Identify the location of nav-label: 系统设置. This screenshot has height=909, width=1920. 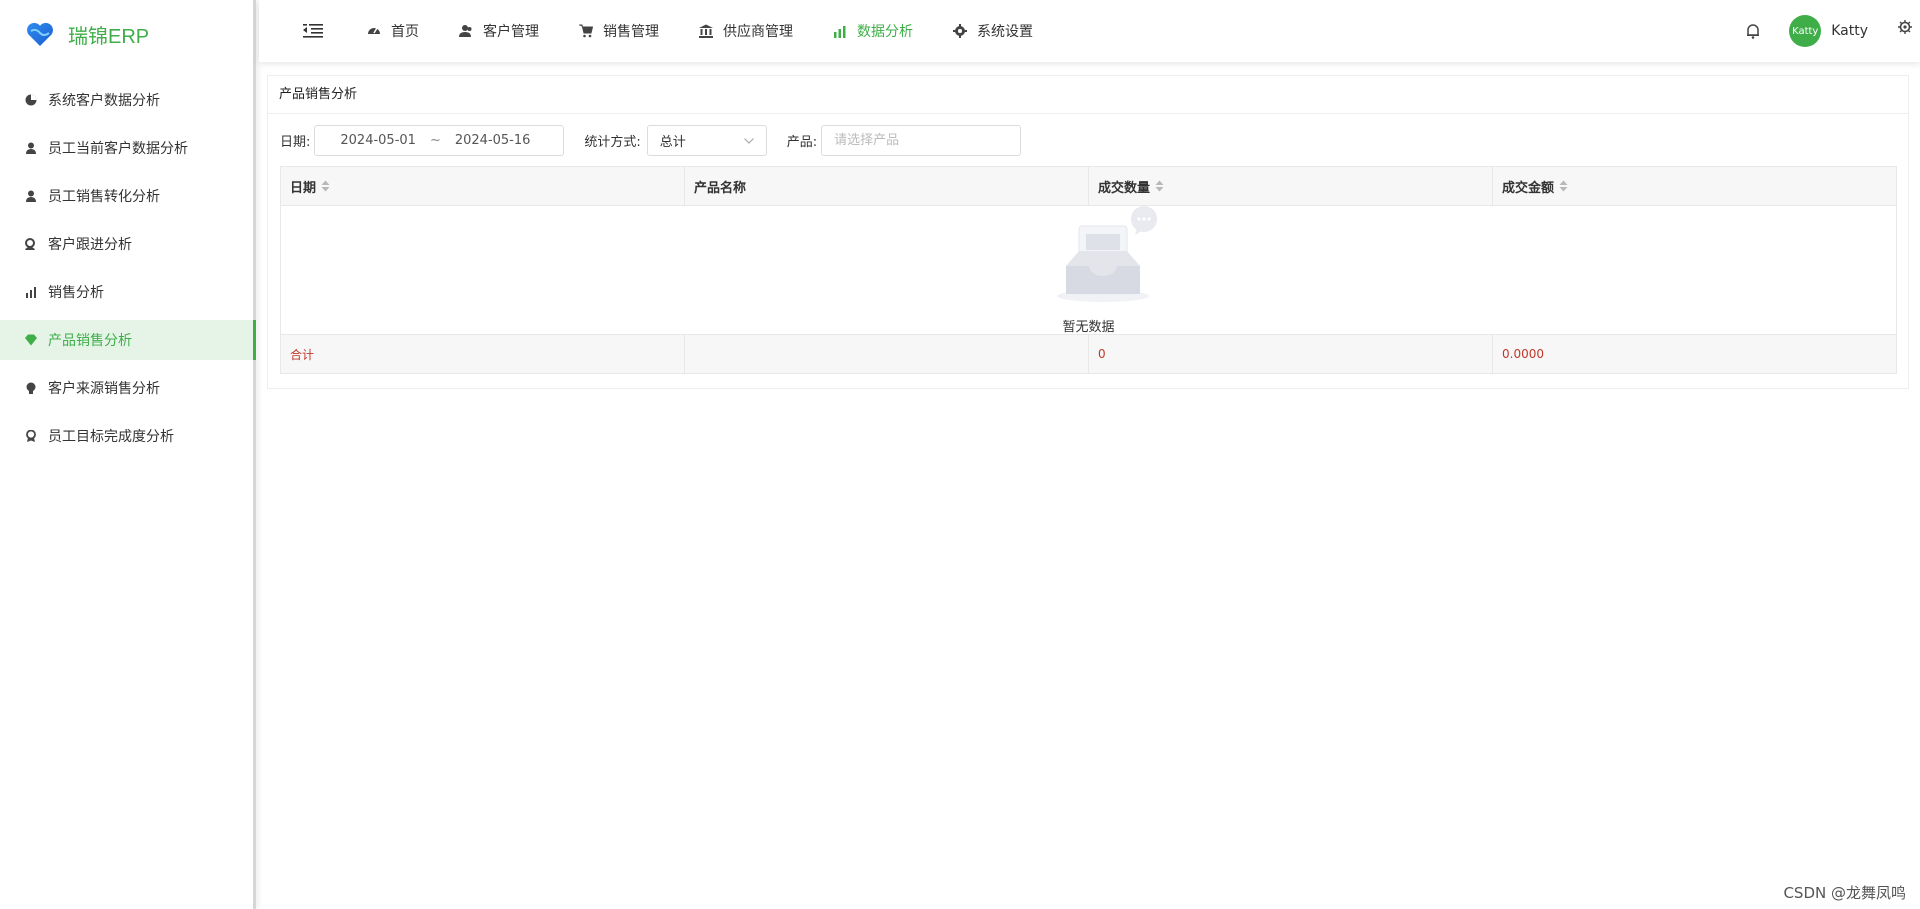
(1005, 32).